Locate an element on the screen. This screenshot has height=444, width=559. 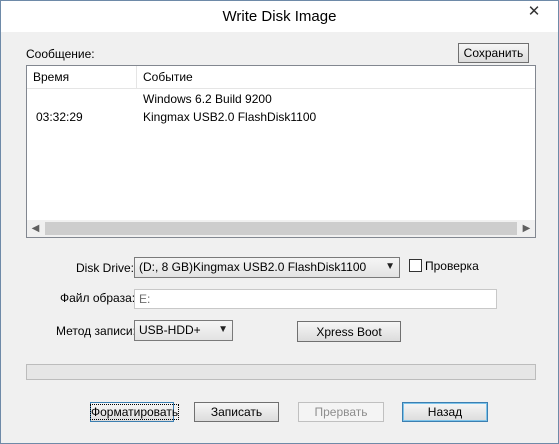
xpress-boot-button: Xpress Boot is located at coordinates (349, 331).